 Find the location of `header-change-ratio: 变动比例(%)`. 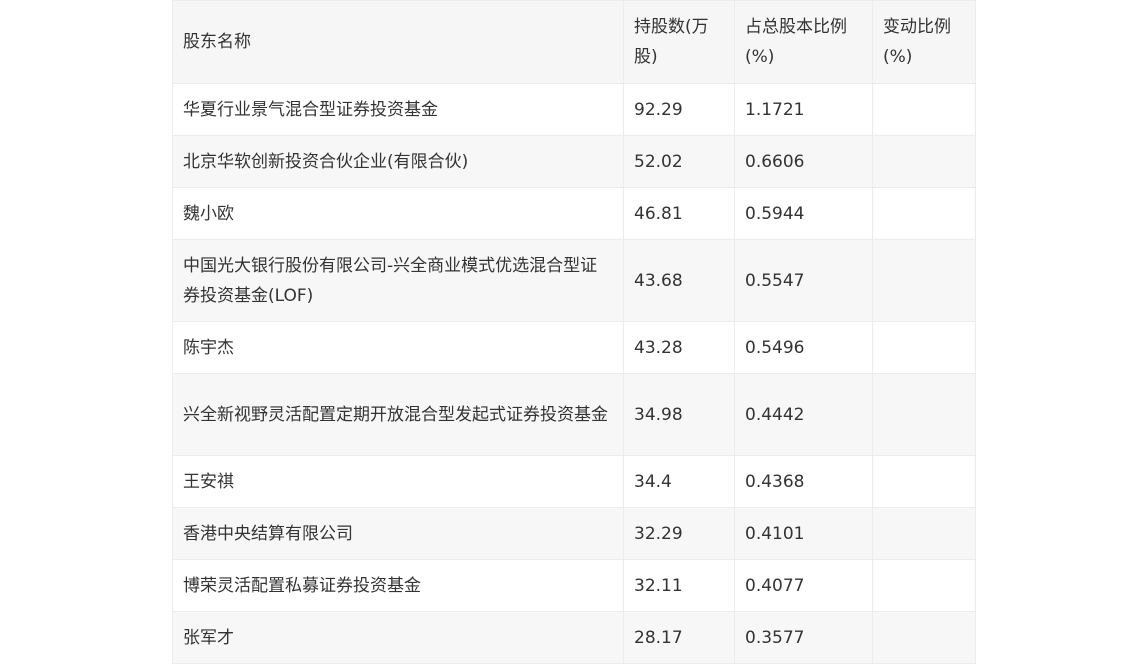

header-change-ratio: 变动比例(%) is located at coordinates (924, 42).